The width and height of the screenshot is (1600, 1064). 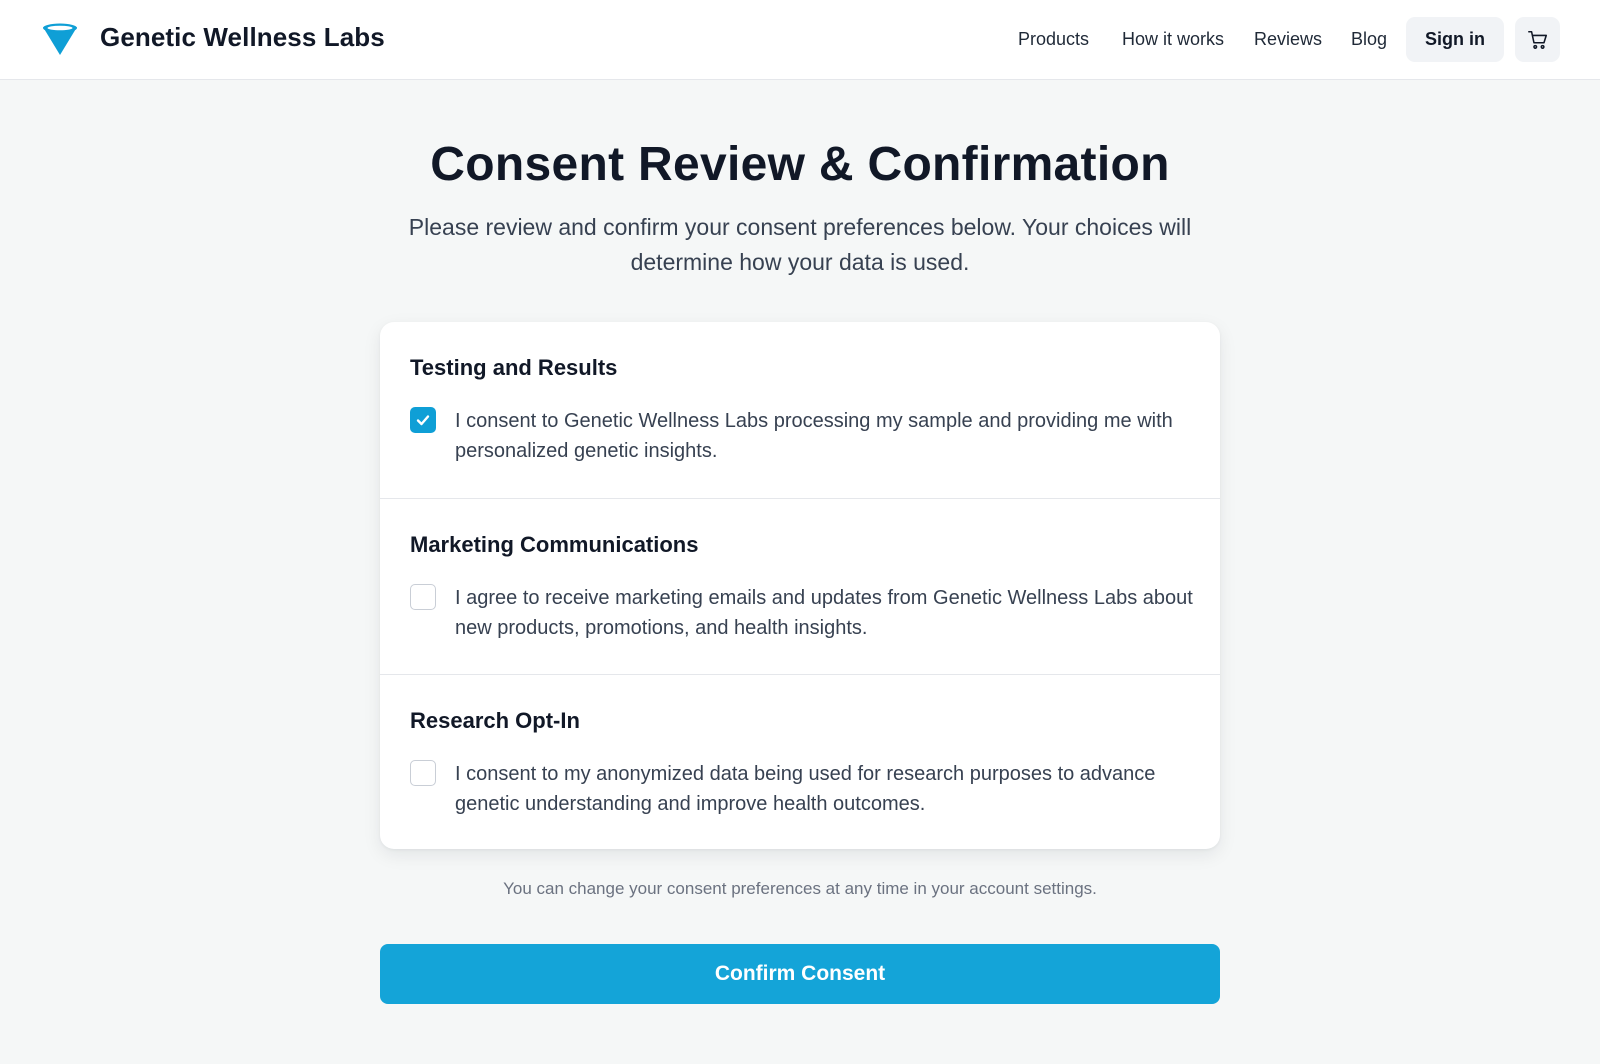 I want to click on section-title: Testing and Results, so click(x=514, y=367).